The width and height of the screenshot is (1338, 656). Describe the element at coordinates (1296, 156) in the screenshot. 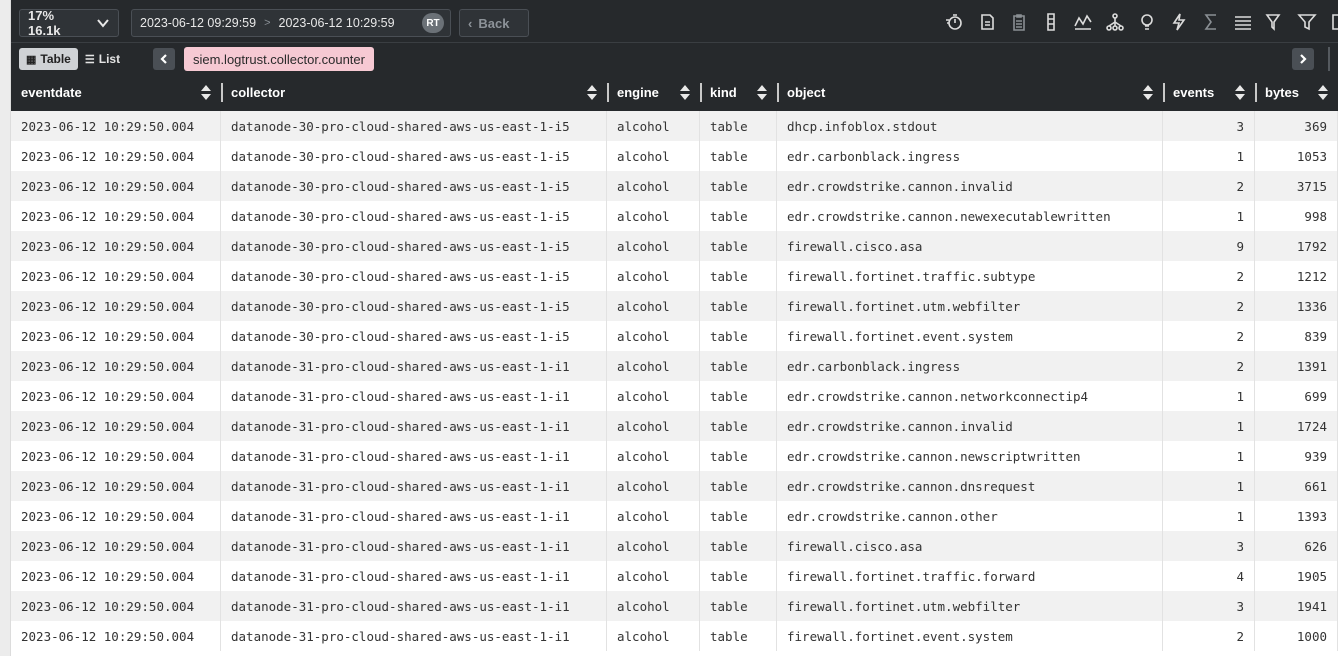

I see `cell-bytes: 1053` at that location.